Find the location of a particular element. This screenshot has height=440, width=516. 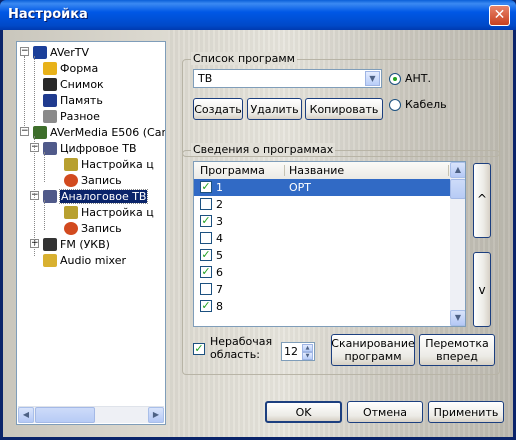

scan-programs-button: Сканирование программ is located at coordinates (373, 350).